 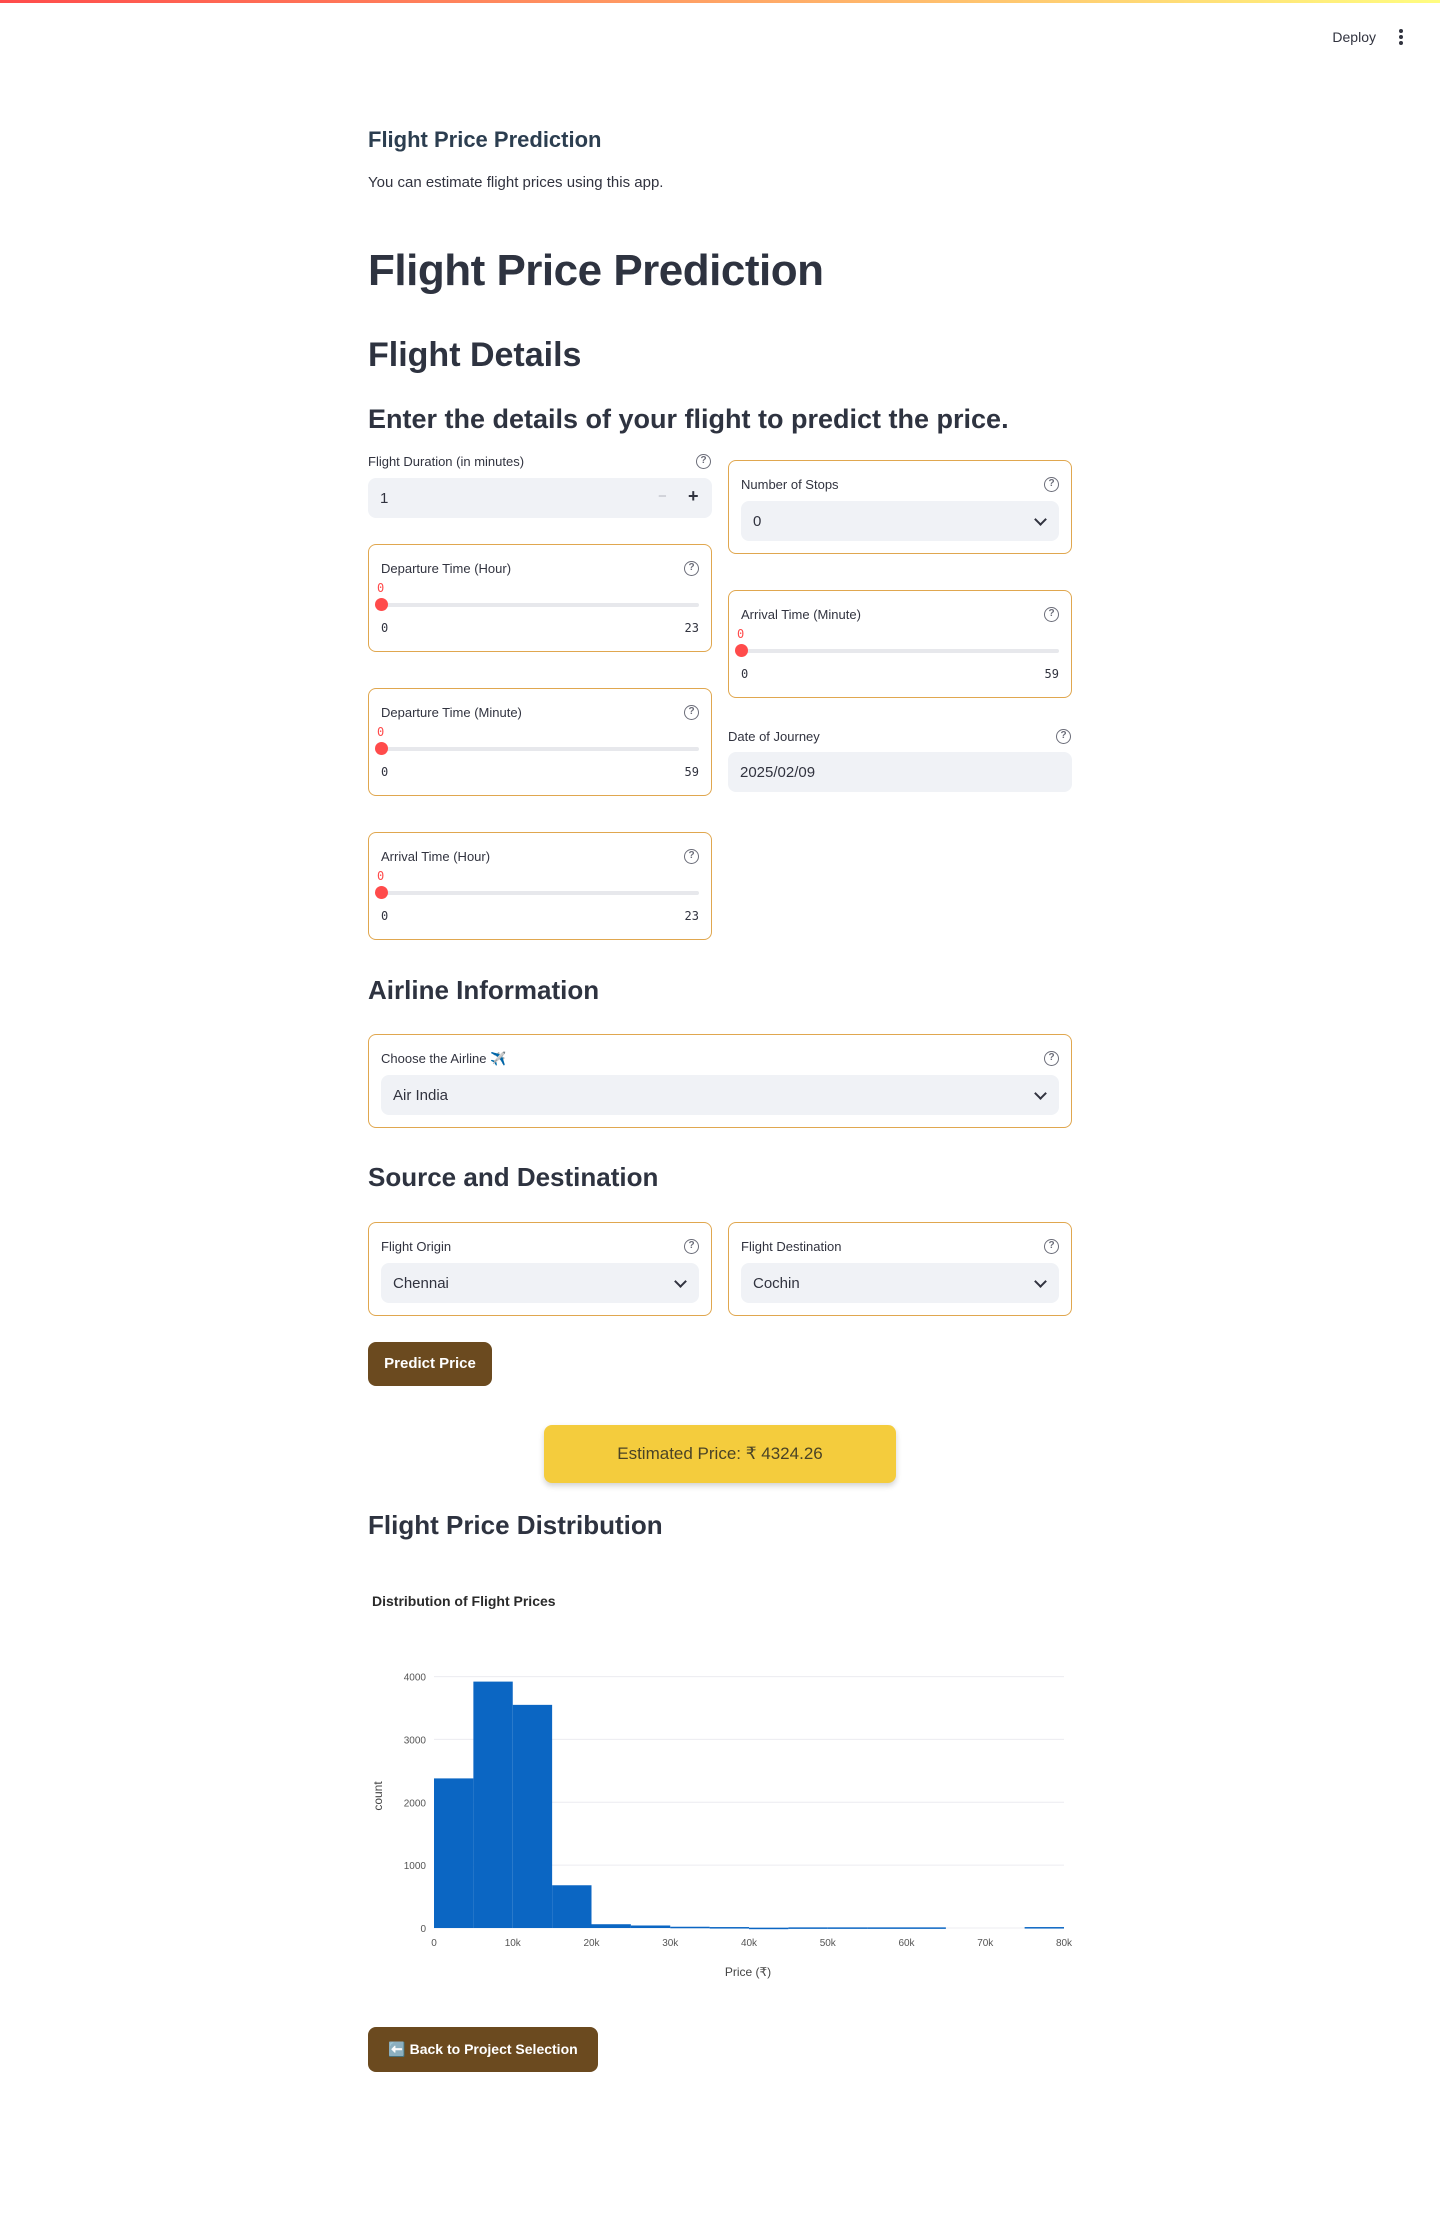 What do you see at coordinates (415, 1866) in the screenshot?
I see `y-tick-label: 1000` at bounding box center [415, 1866].